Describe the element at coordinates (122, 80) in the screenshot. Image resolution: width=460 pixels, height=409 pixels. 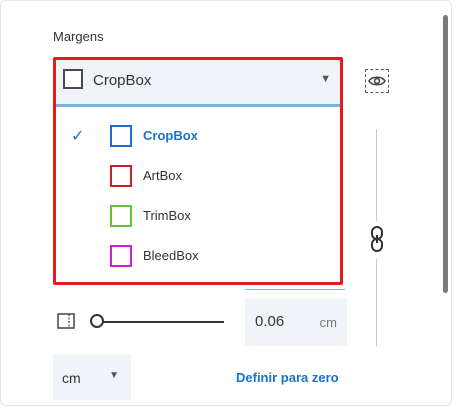
I see `selected-box-value: CropBox` at that location.